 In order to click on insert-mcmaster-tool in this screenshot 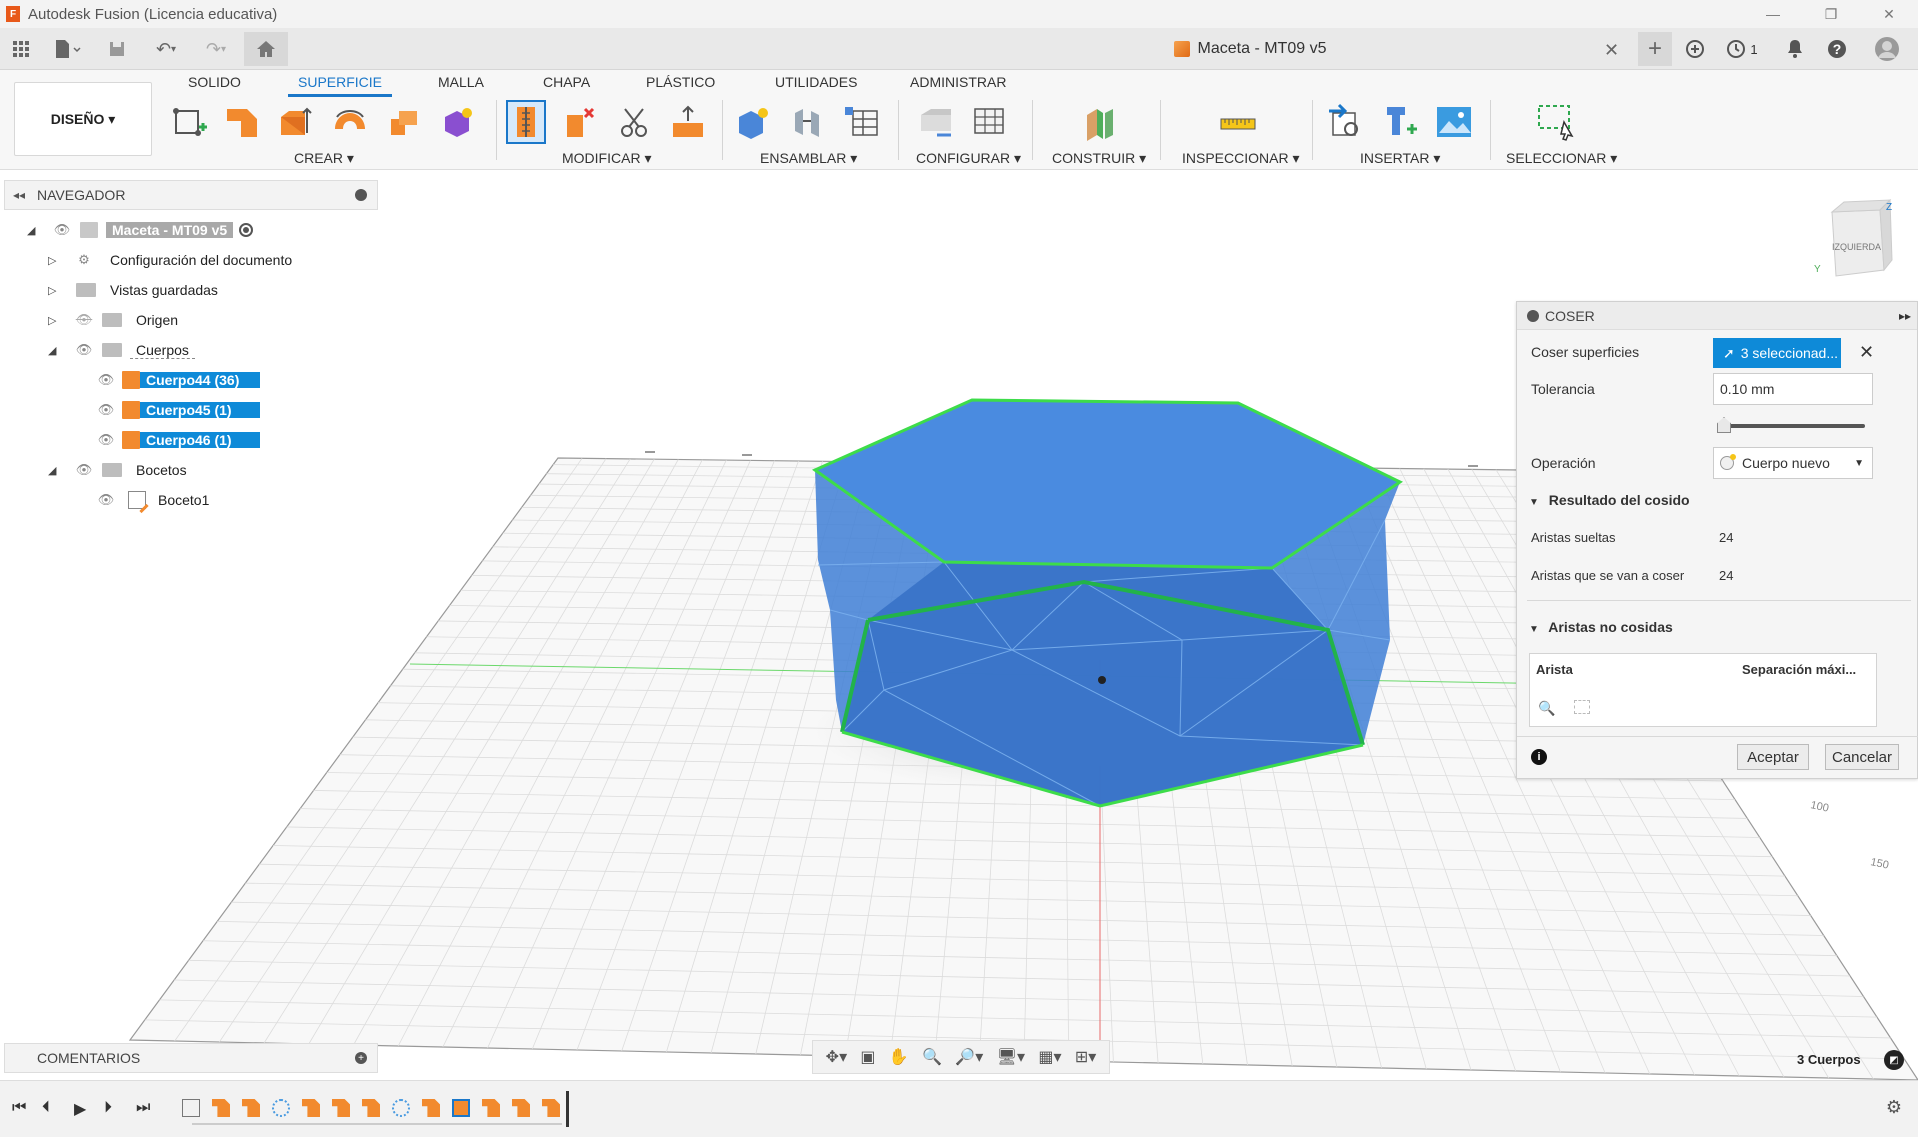, I will do `click(1400, 122)`.